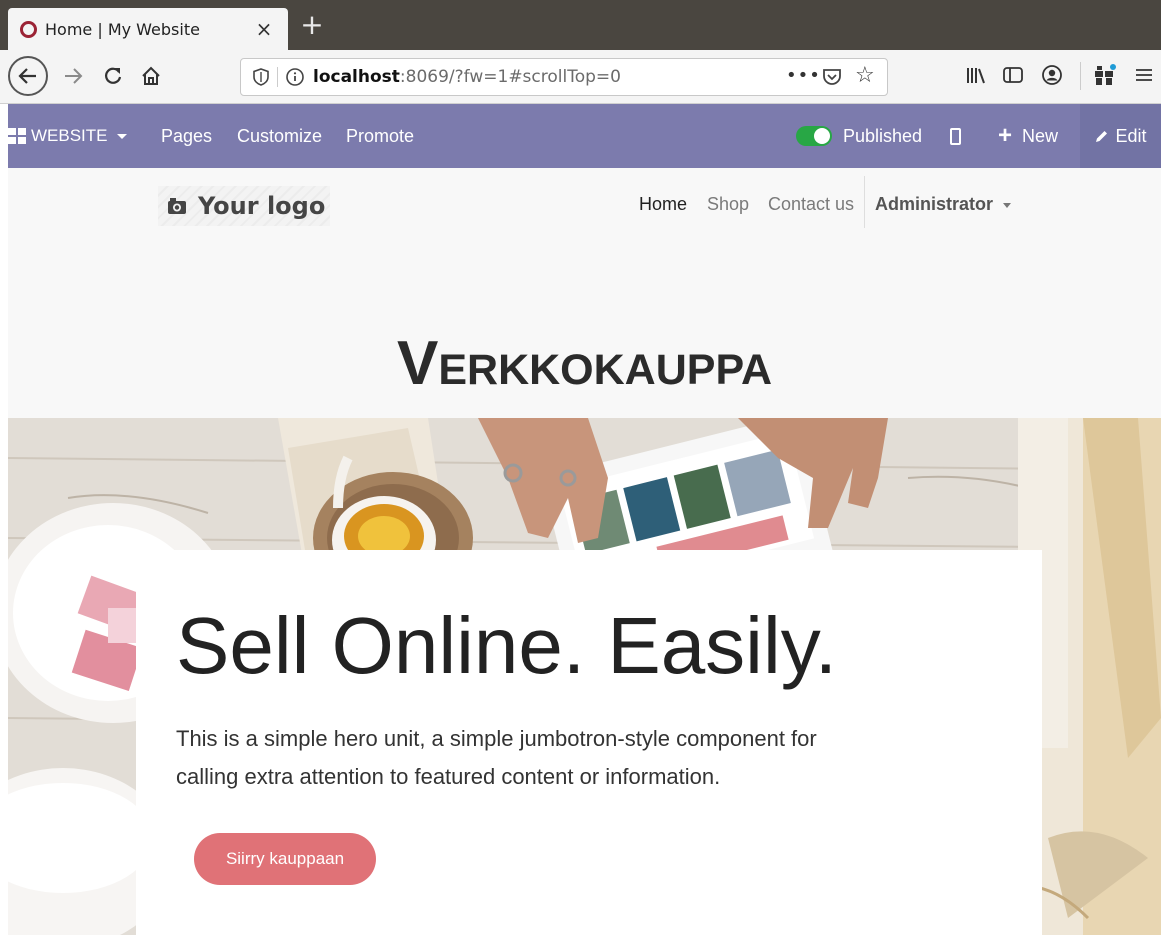  I want to click on bookmark-star-icon: ☆, so click(865, 75).